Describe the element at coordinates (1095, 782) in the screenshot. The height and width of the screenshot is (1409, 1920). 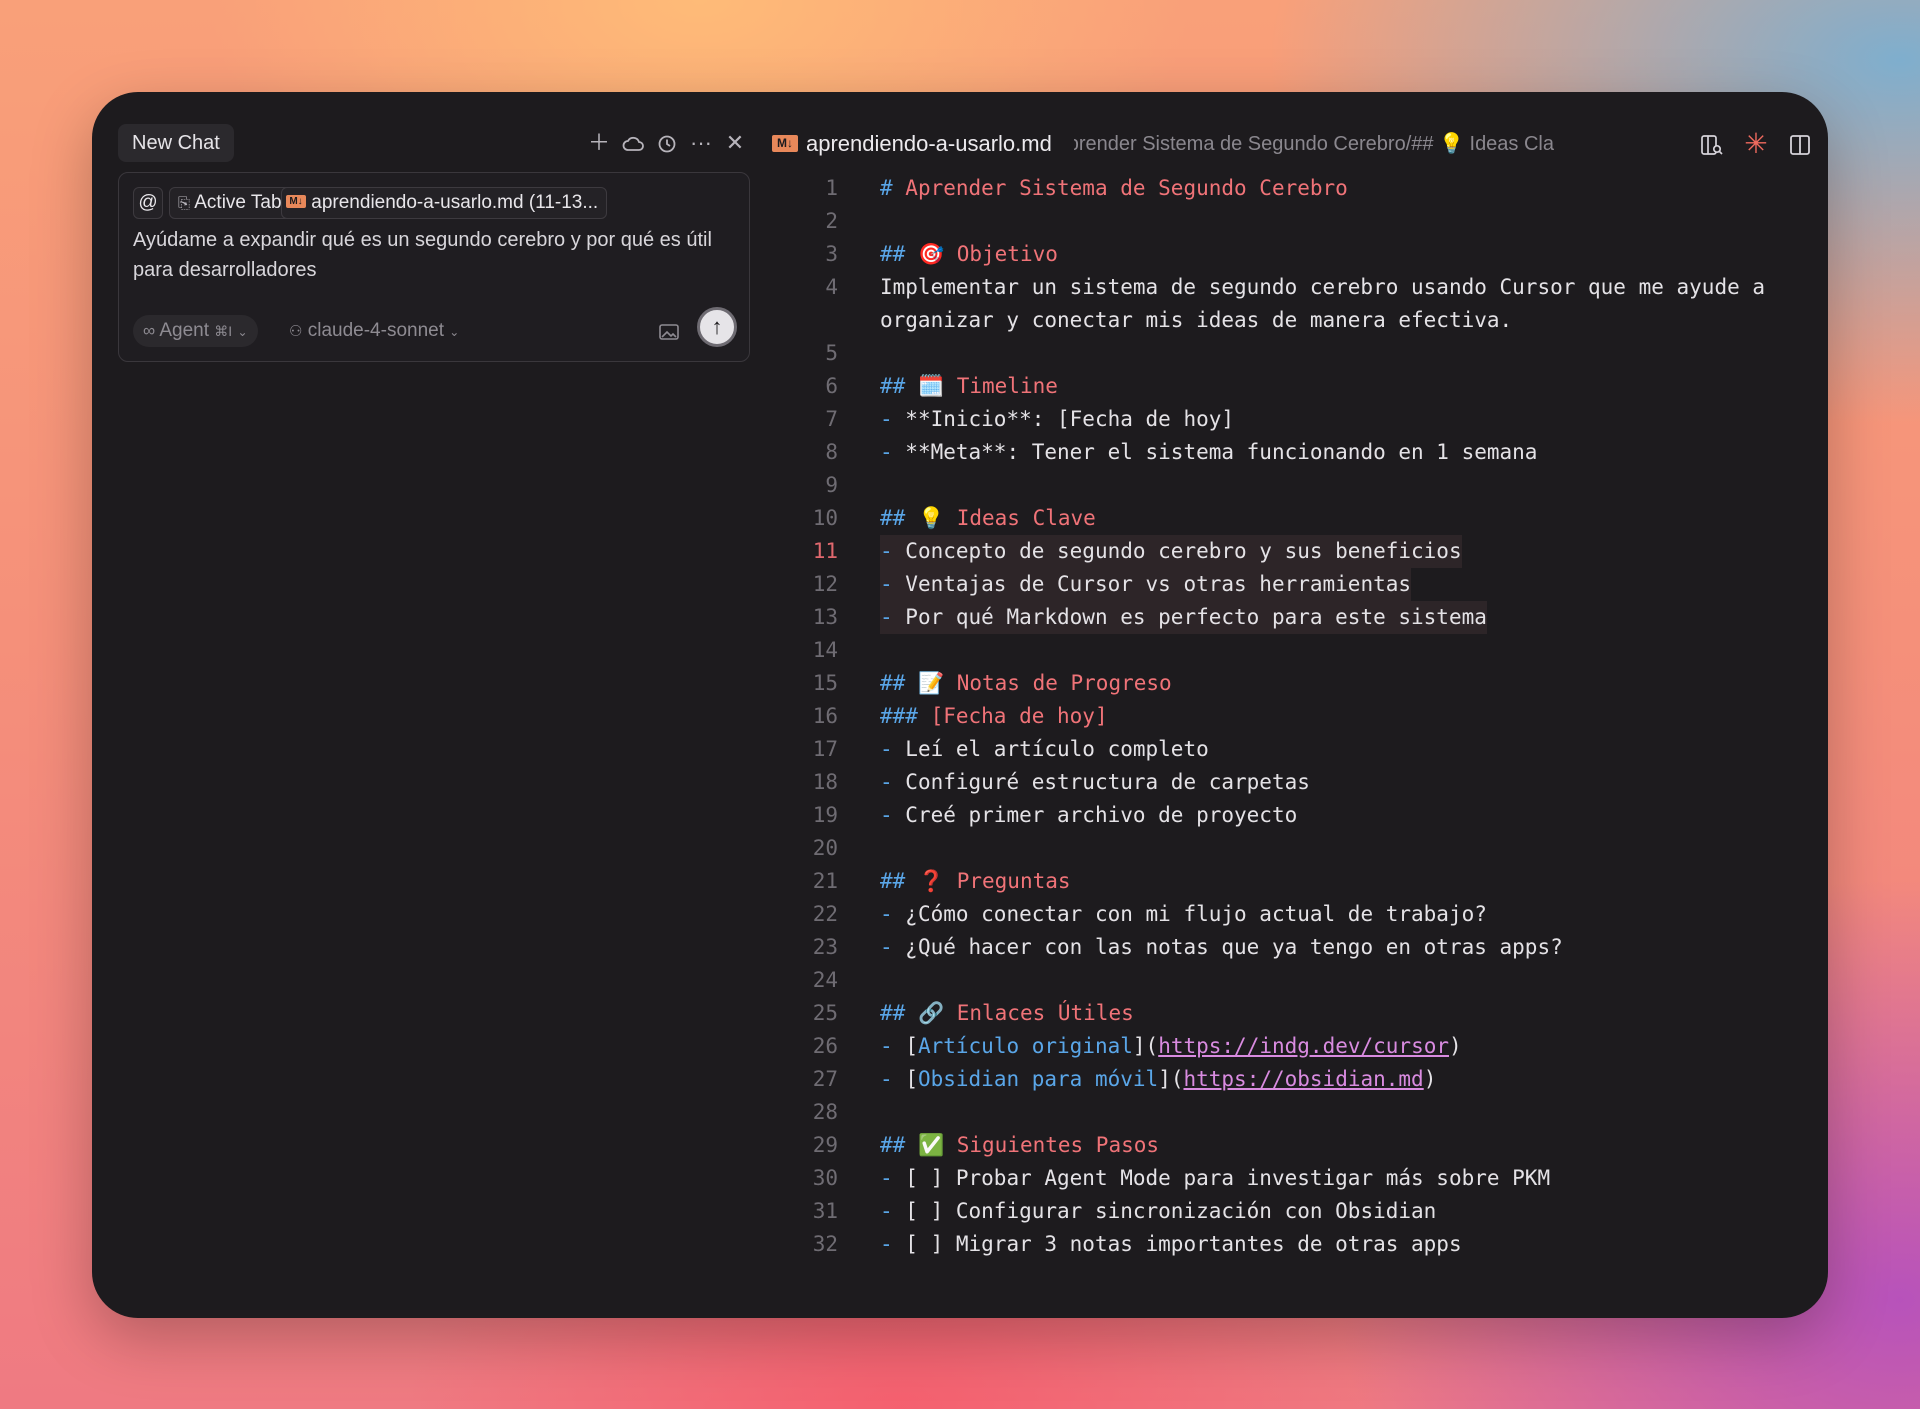
I see `line-text: - Configuré estructura de carpetas` at that location.